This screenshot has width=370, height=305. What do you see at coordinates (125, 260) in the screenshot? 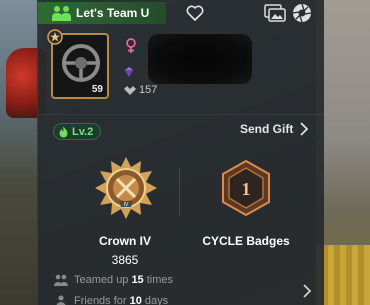
I see `rank-points: 3865` at bounding box center [125, 260].